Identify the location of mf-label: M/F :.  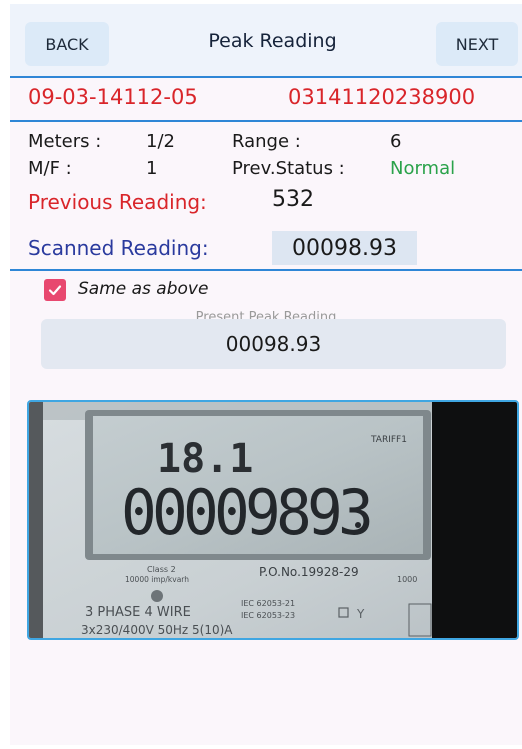
(50, 168).